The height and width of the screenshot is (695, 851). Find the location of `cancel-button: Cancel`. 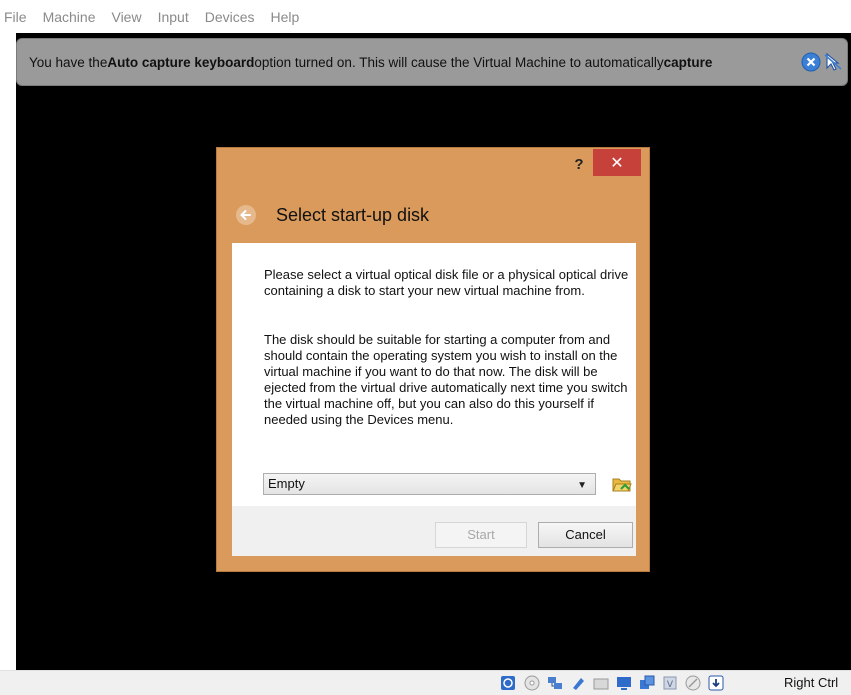

cancel-button: Cancel is located at coordinates (585, 535).